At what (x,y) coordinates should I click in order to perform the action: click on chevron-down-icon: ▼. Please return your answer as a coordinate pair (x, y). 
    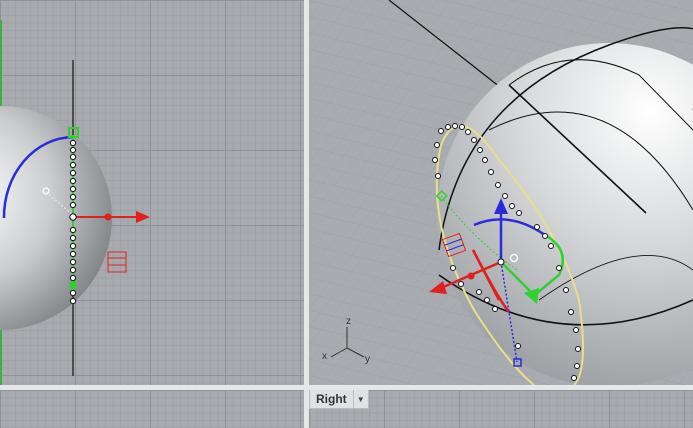
    Looking at the image, I should click on (360, 399).